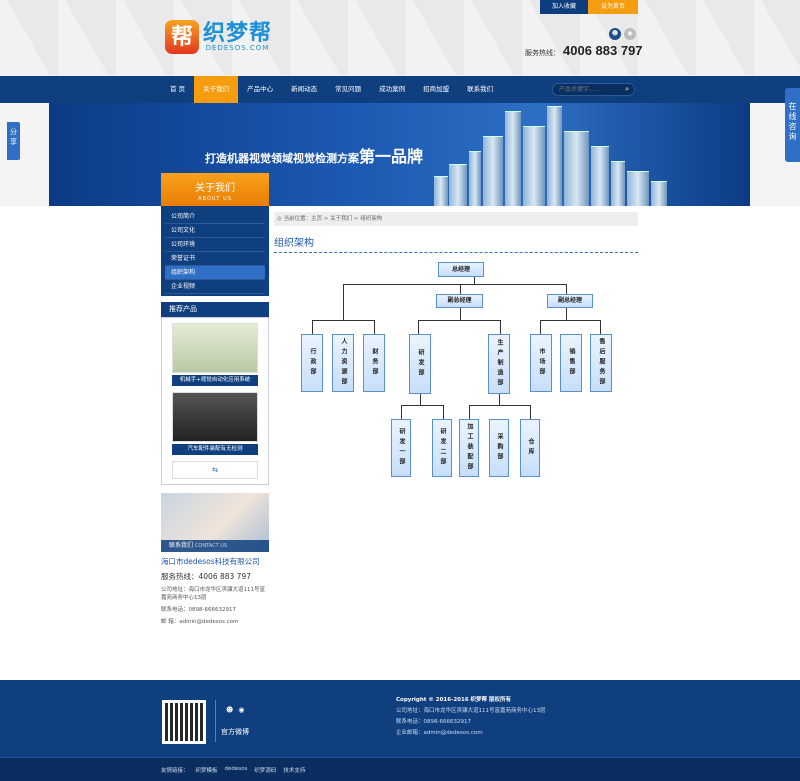 Image resolution: width=800 pixels, height=781 pixels. What do you see at coordinates (499, 364) in the screenshot?
I see `org-dept-production: 生产制造部` at bounding box center [499, 364].